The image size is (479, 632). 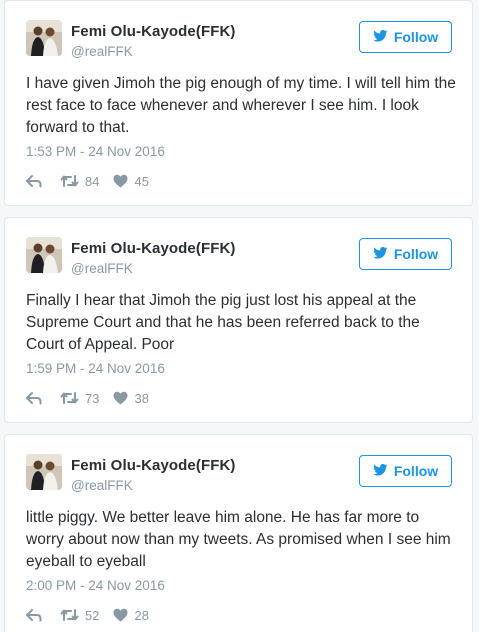 I want to click on like-button: 45, so click(x=131, y=181).